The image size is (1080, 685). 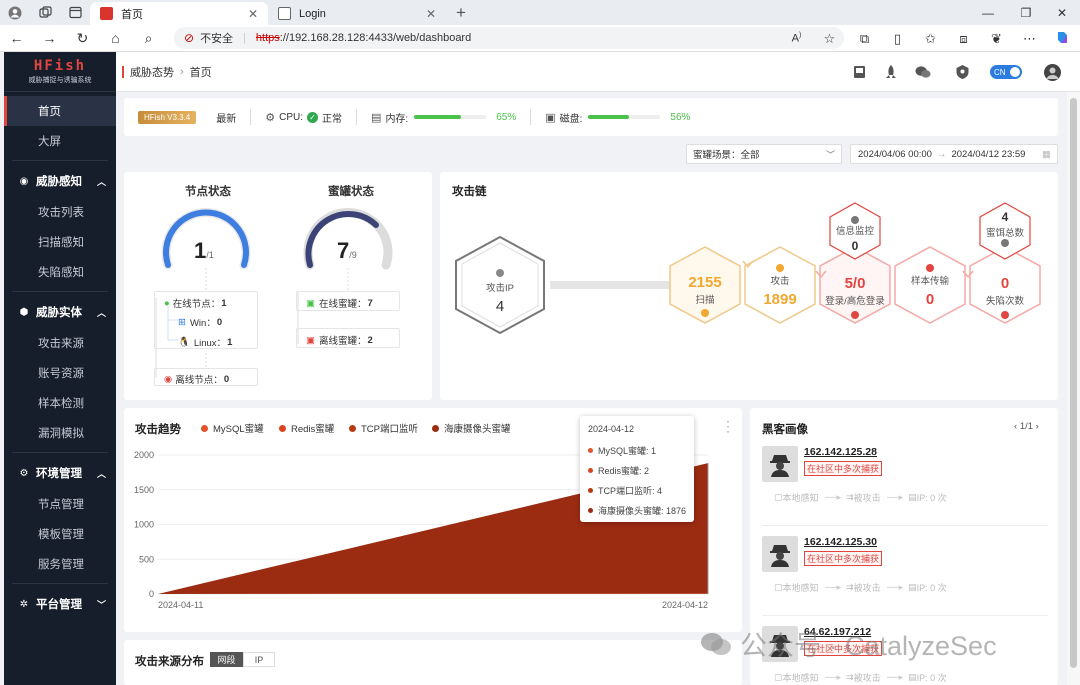 What do you see at coordinates (988, 12) in the screenshot?
I see `minimize-icon: —` at bounding box center [988, 12].